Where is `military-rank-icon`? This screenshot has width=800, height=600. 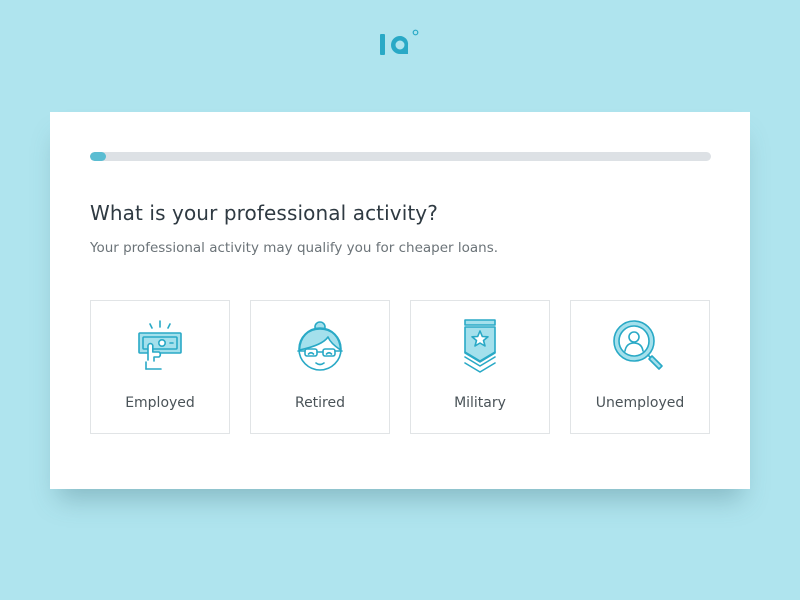 military-rank-icon is located at coordinates (480, 346).